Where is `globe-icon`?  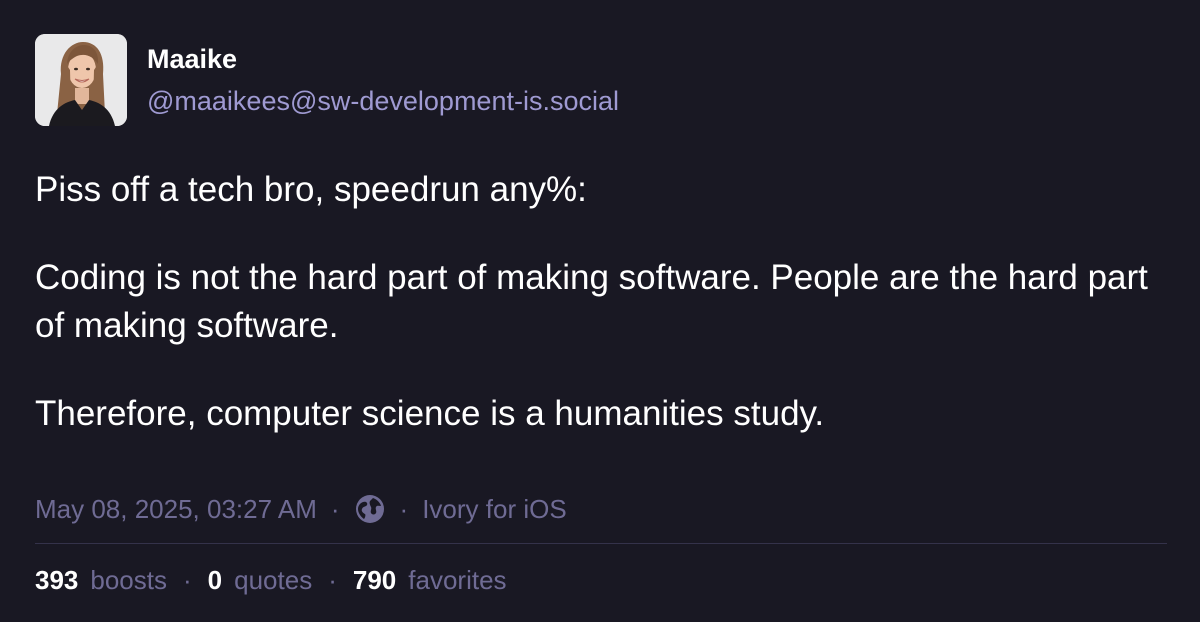 globe-icon is located at coordinates (370, 509).